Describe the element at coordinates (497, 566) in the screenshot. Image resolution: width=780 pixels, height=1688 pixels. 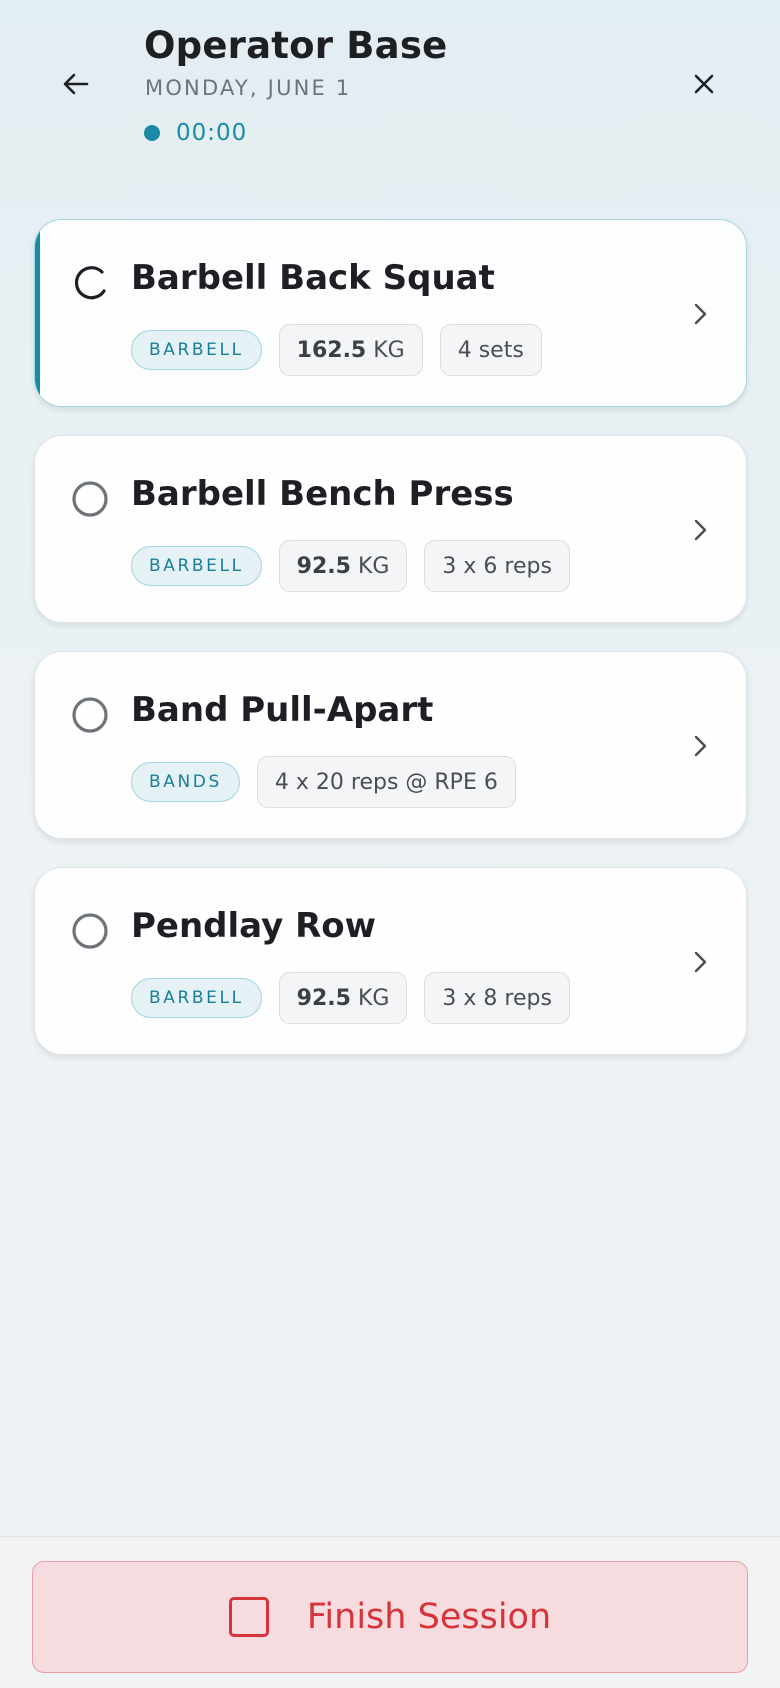
I see `scheme-chip: 3 x 6 reps` at that location.